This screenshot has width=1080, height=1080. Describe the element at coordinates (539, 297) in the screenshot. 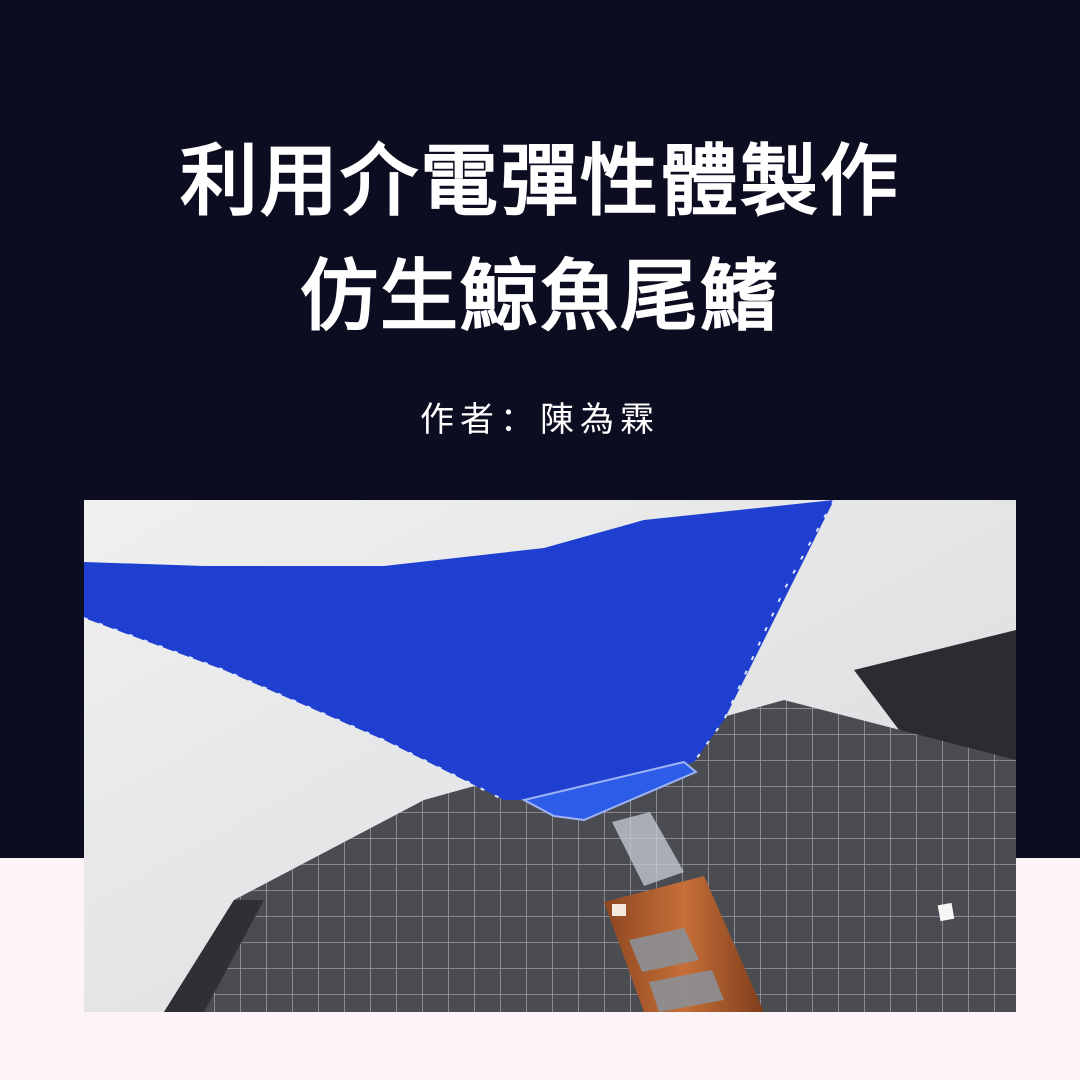

I see `title-line-2: 仿生鯨魚尾鰭` at that location.